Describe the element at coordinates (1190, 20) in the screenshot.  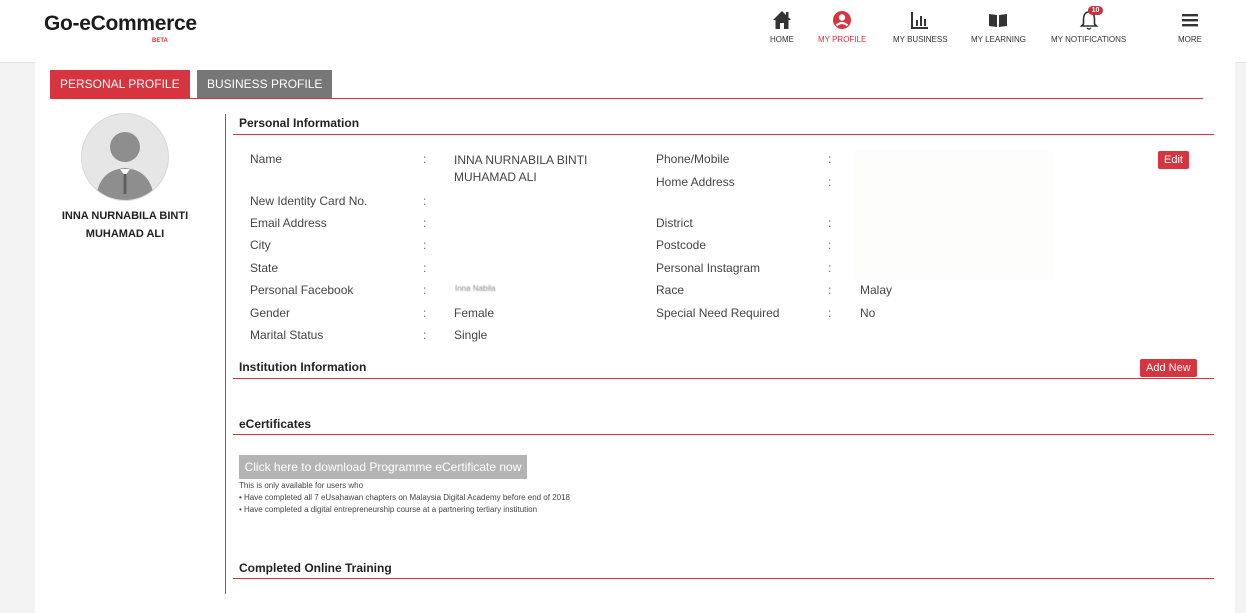
I see `menu-icon` at that location.